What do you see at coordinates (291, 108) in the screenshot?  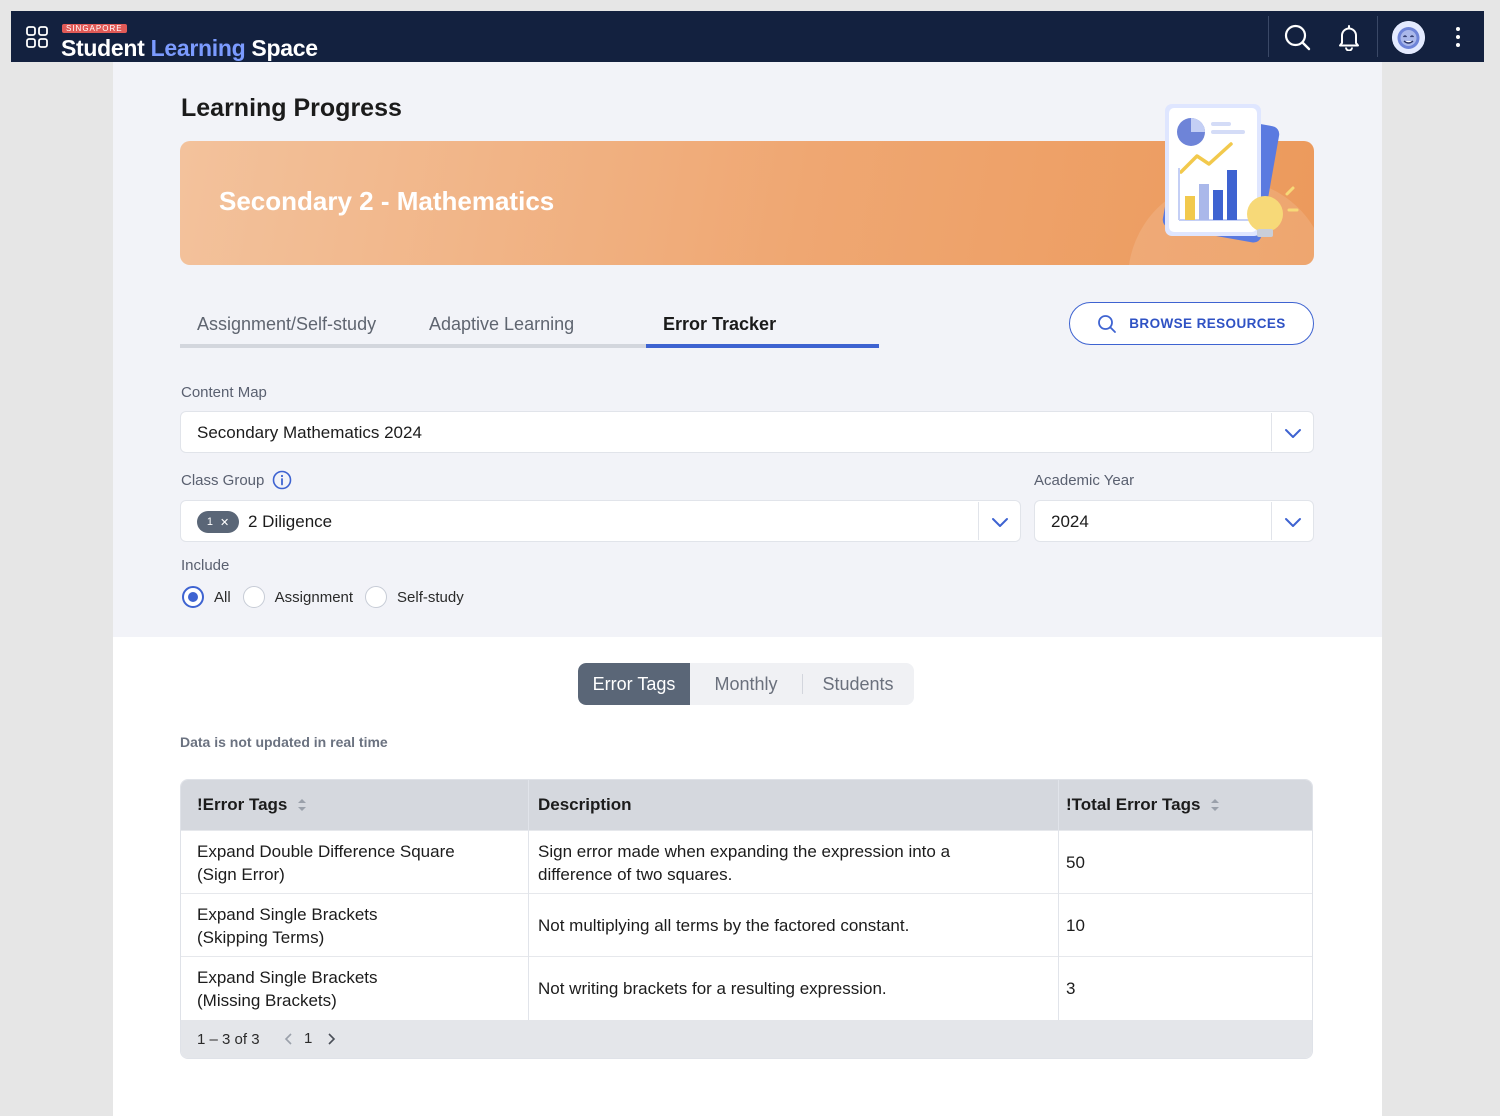 I see `page-title: Learning Progress` at bounding box center [291, 108].